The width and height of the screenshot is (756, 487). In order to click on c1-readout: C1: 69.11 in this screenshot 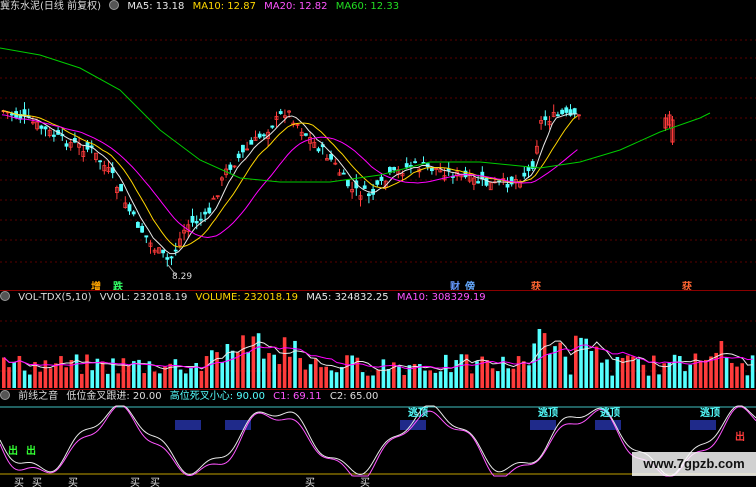, I will do `click(297, 396)`.